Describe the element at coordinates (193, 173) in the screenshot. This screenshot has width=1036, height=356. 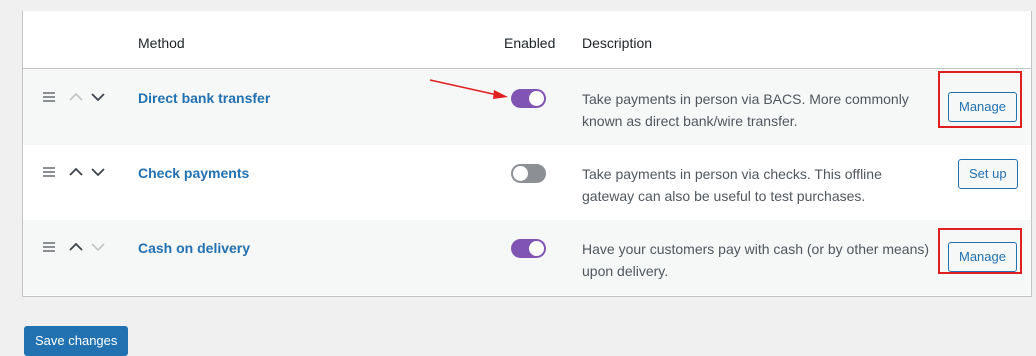
I see `method-link-check-payments: Check payments` at that location.